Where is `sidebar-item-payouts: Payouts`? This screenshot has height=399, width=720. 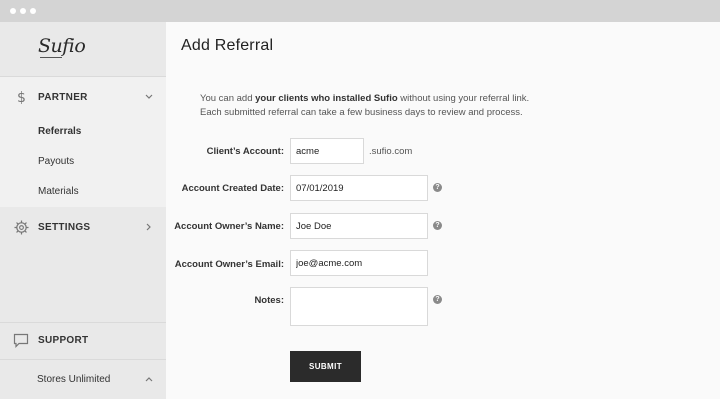 sidebar-item-payouts: Payouts is located at coordinates (56, 161).